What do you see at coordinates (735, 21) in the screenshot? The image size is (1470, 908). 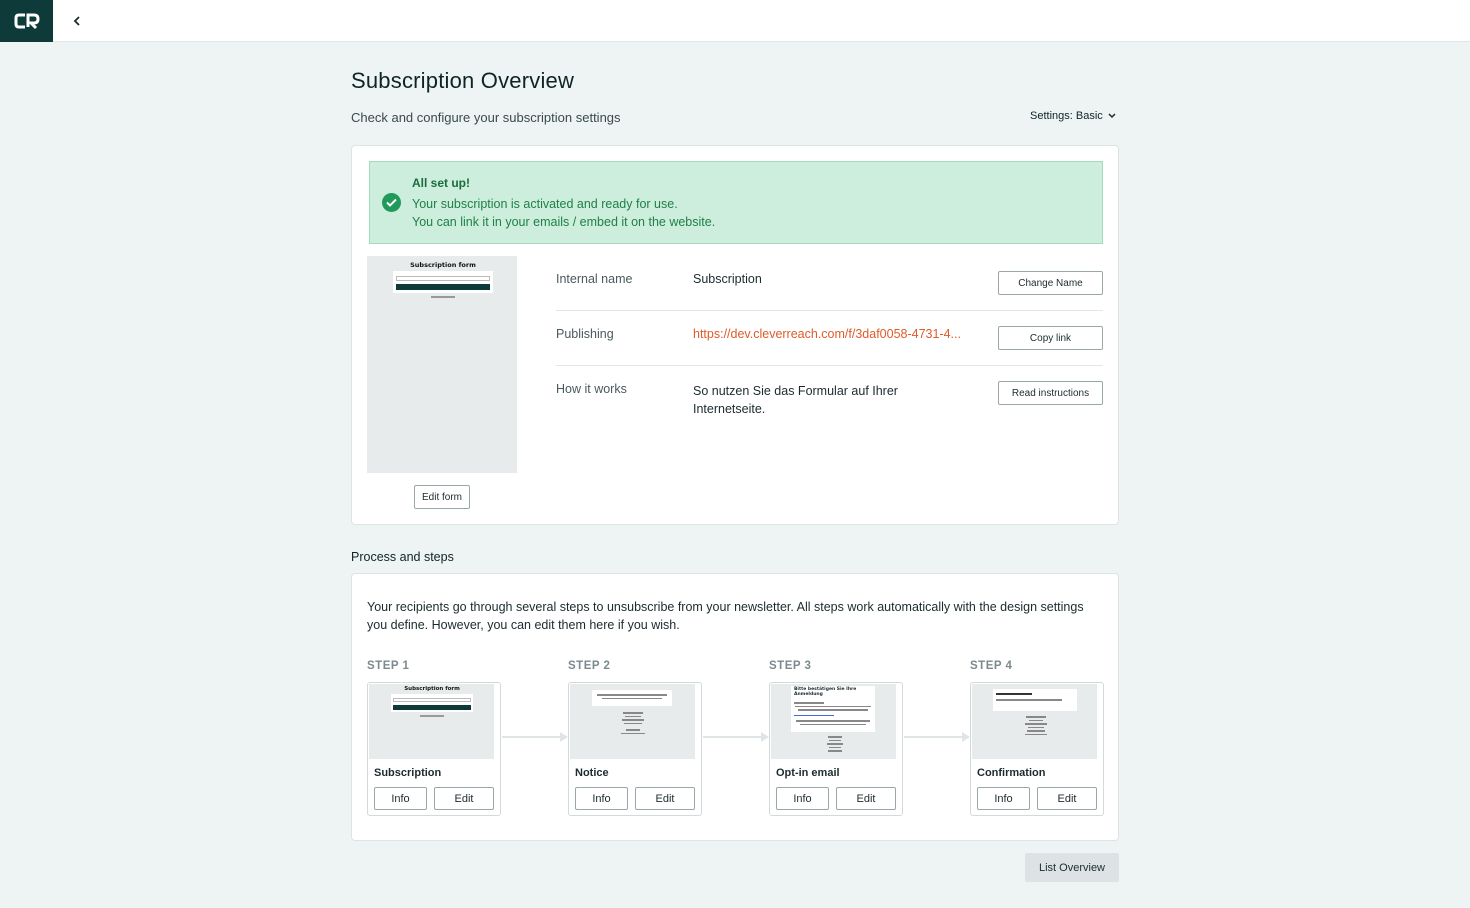 I see `top-bar` at bounding box center [735, 21].